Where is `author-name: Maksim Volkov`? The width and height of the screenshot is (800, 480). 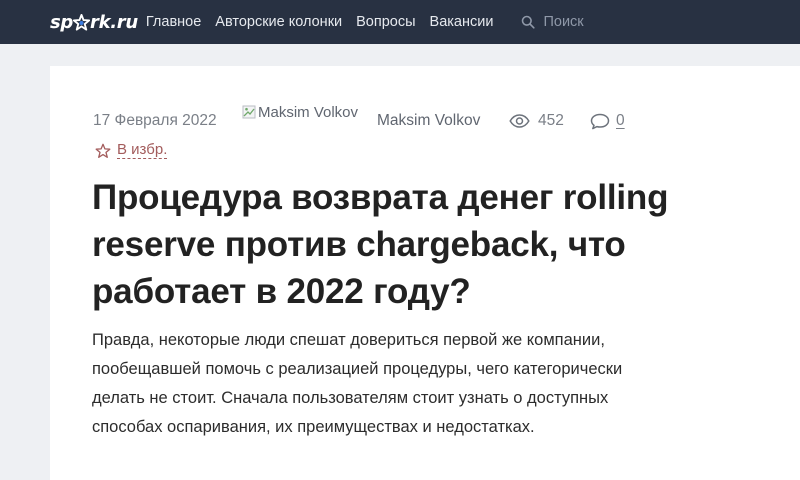 author-name: Maksim Volkov is located at coordinates (428, 121).